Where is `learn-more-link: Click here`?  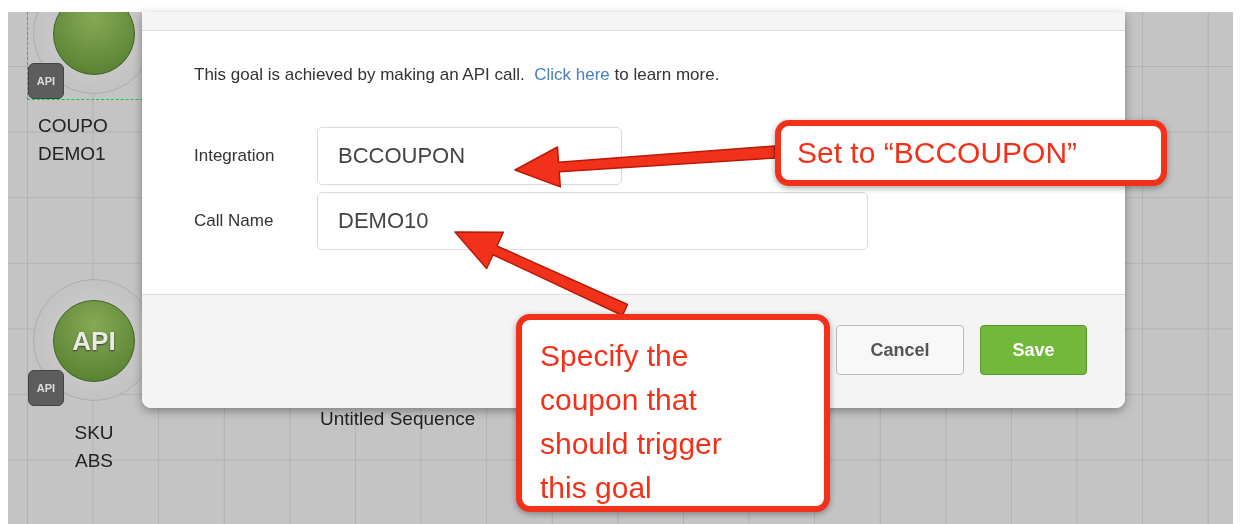 learn-more-link: Click here is located at coordinates (572, 74).